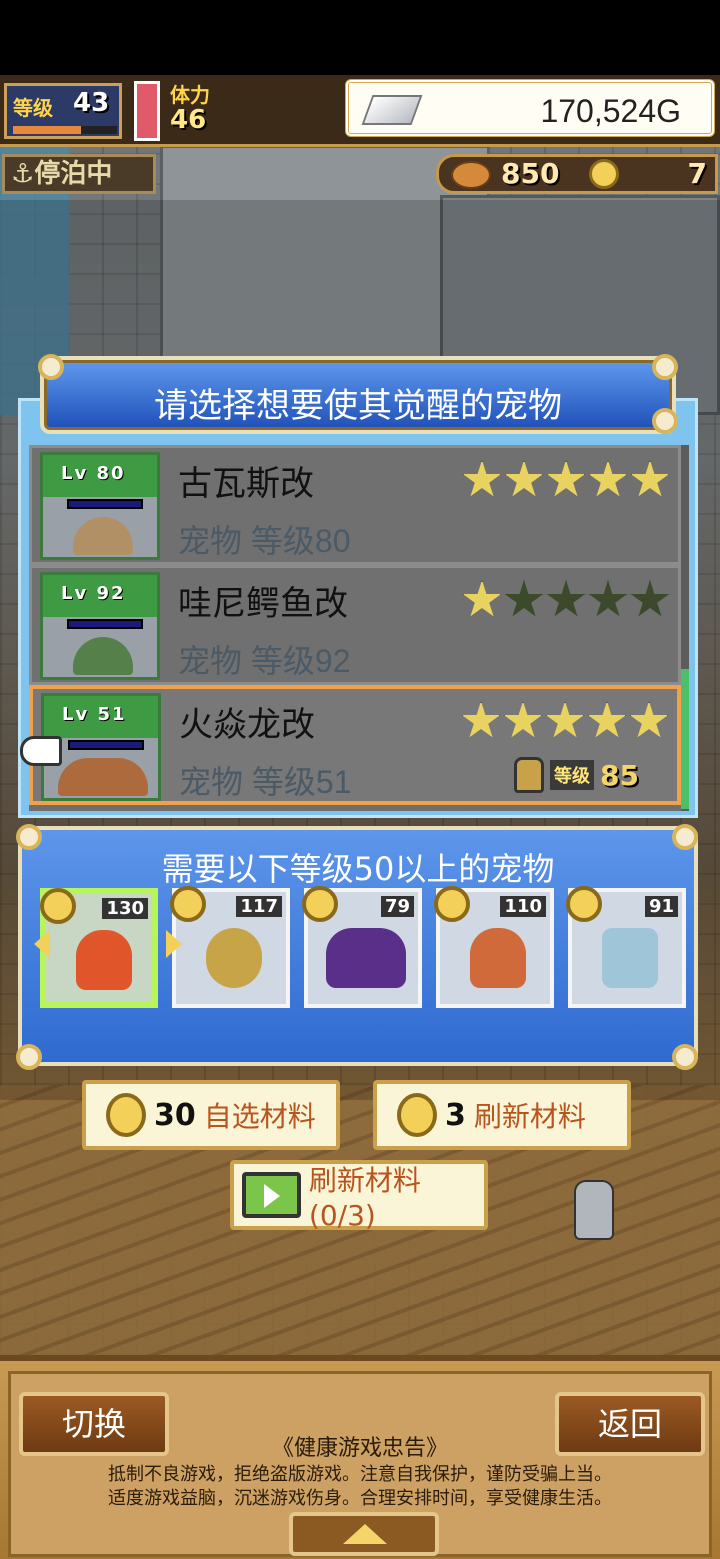 The image size is (720, 1559). I want to click on gold-display: 170,524G, so click(530, 108).